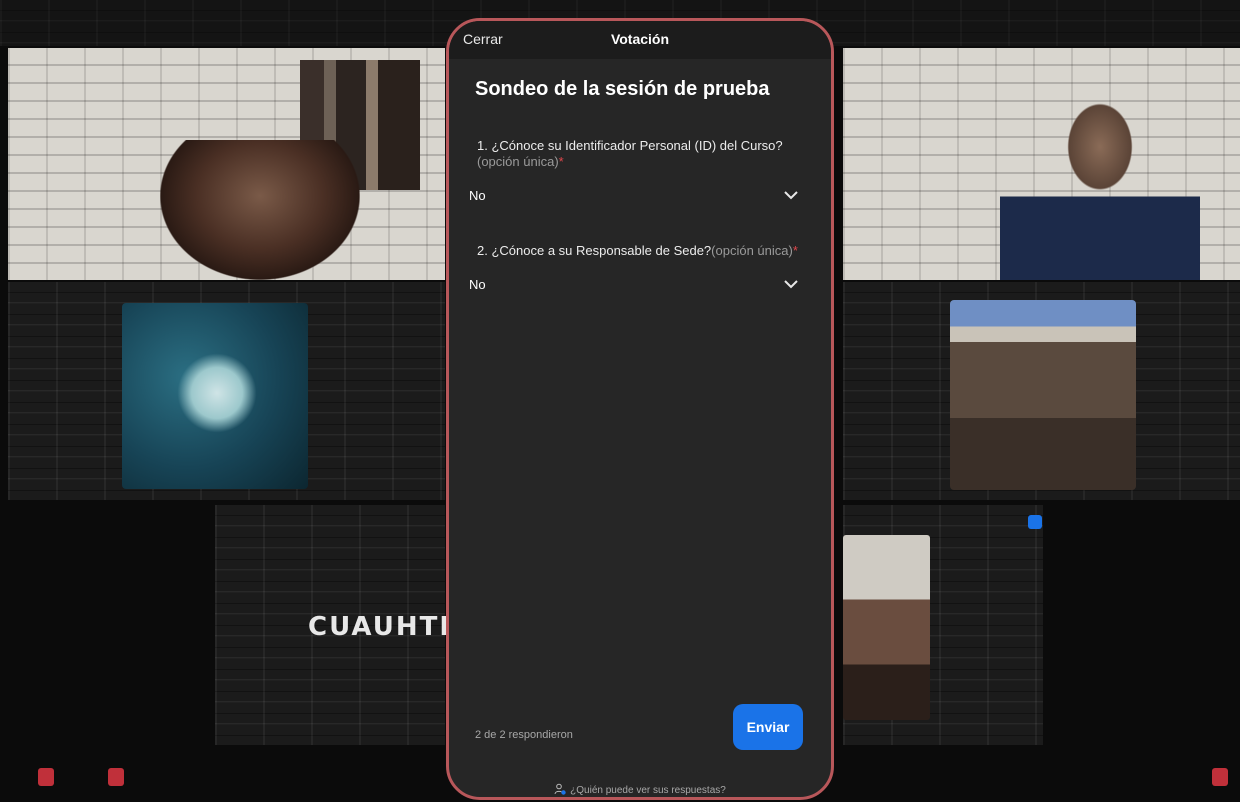 This screenshot has height=802, width=1240. What do you see at coordinates (752, 250) in the screenshot?
I see `question-2-hint: (opción única)` at bounding box center [752, 250].